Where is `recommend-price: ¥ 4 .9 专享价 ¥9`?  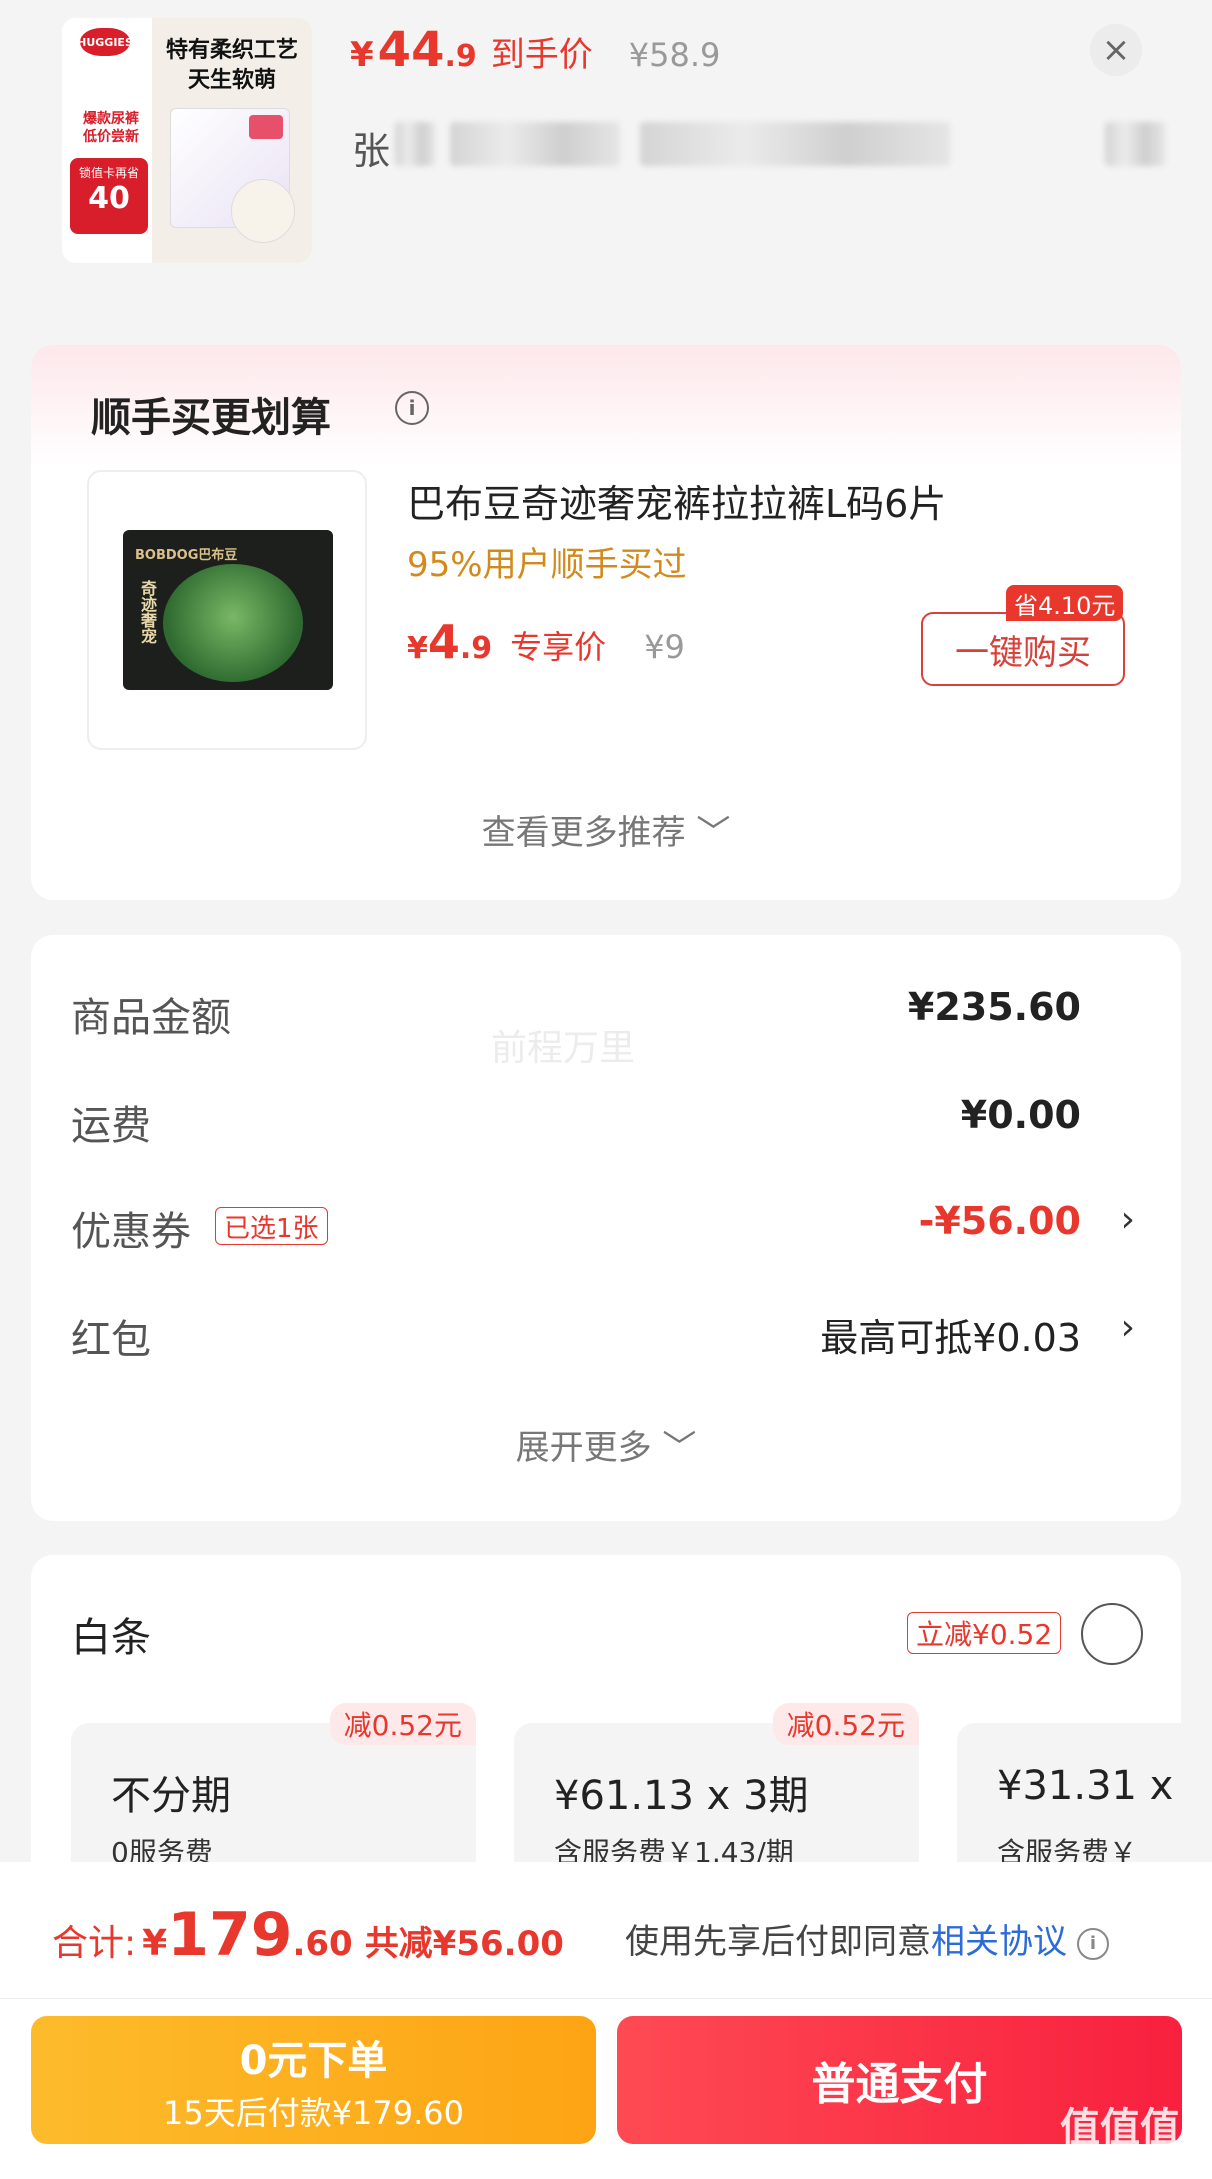 recommend-price: ¥ 4 .9 专享价 ¥9 is located at coordinates (546, 642).